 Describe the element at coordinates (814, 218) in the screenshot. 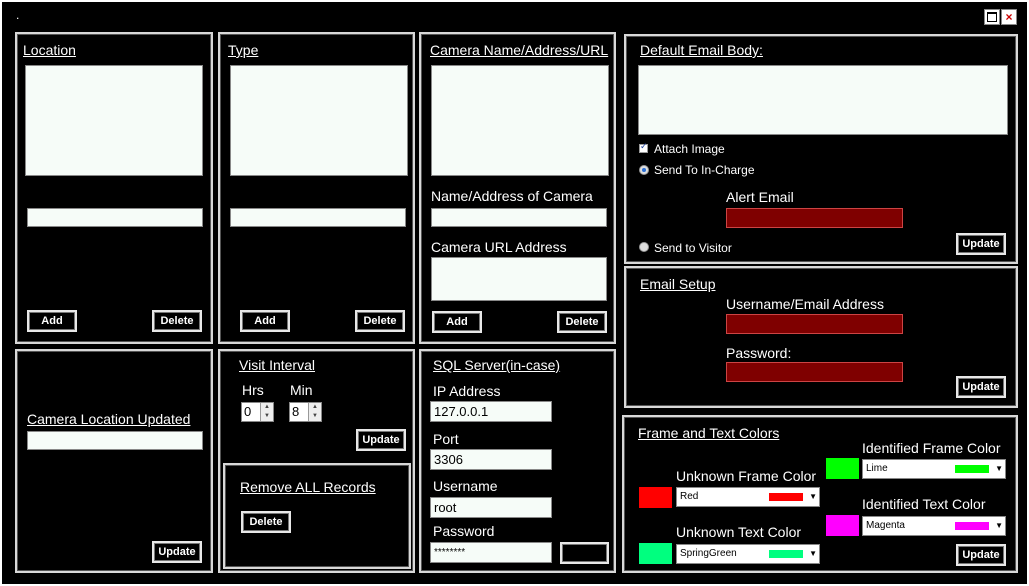

I see `alert-email-input` at that location.